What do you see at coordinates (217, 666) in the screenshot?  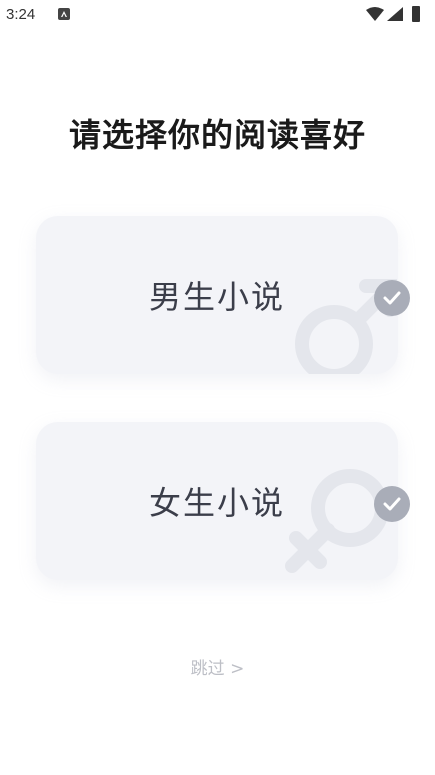 I see `skip-link: 跳过 >` at bounding box center [217, 666].